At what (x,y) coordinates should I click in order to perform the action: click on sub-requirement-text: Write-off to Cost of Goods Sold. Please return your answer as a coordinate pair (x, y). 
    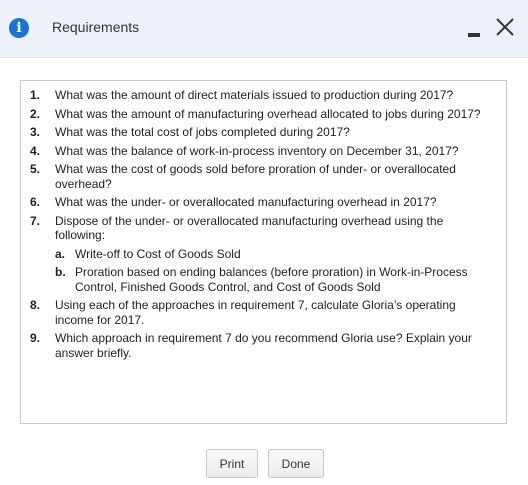
    Looking at the image, I should click on (158, 253).